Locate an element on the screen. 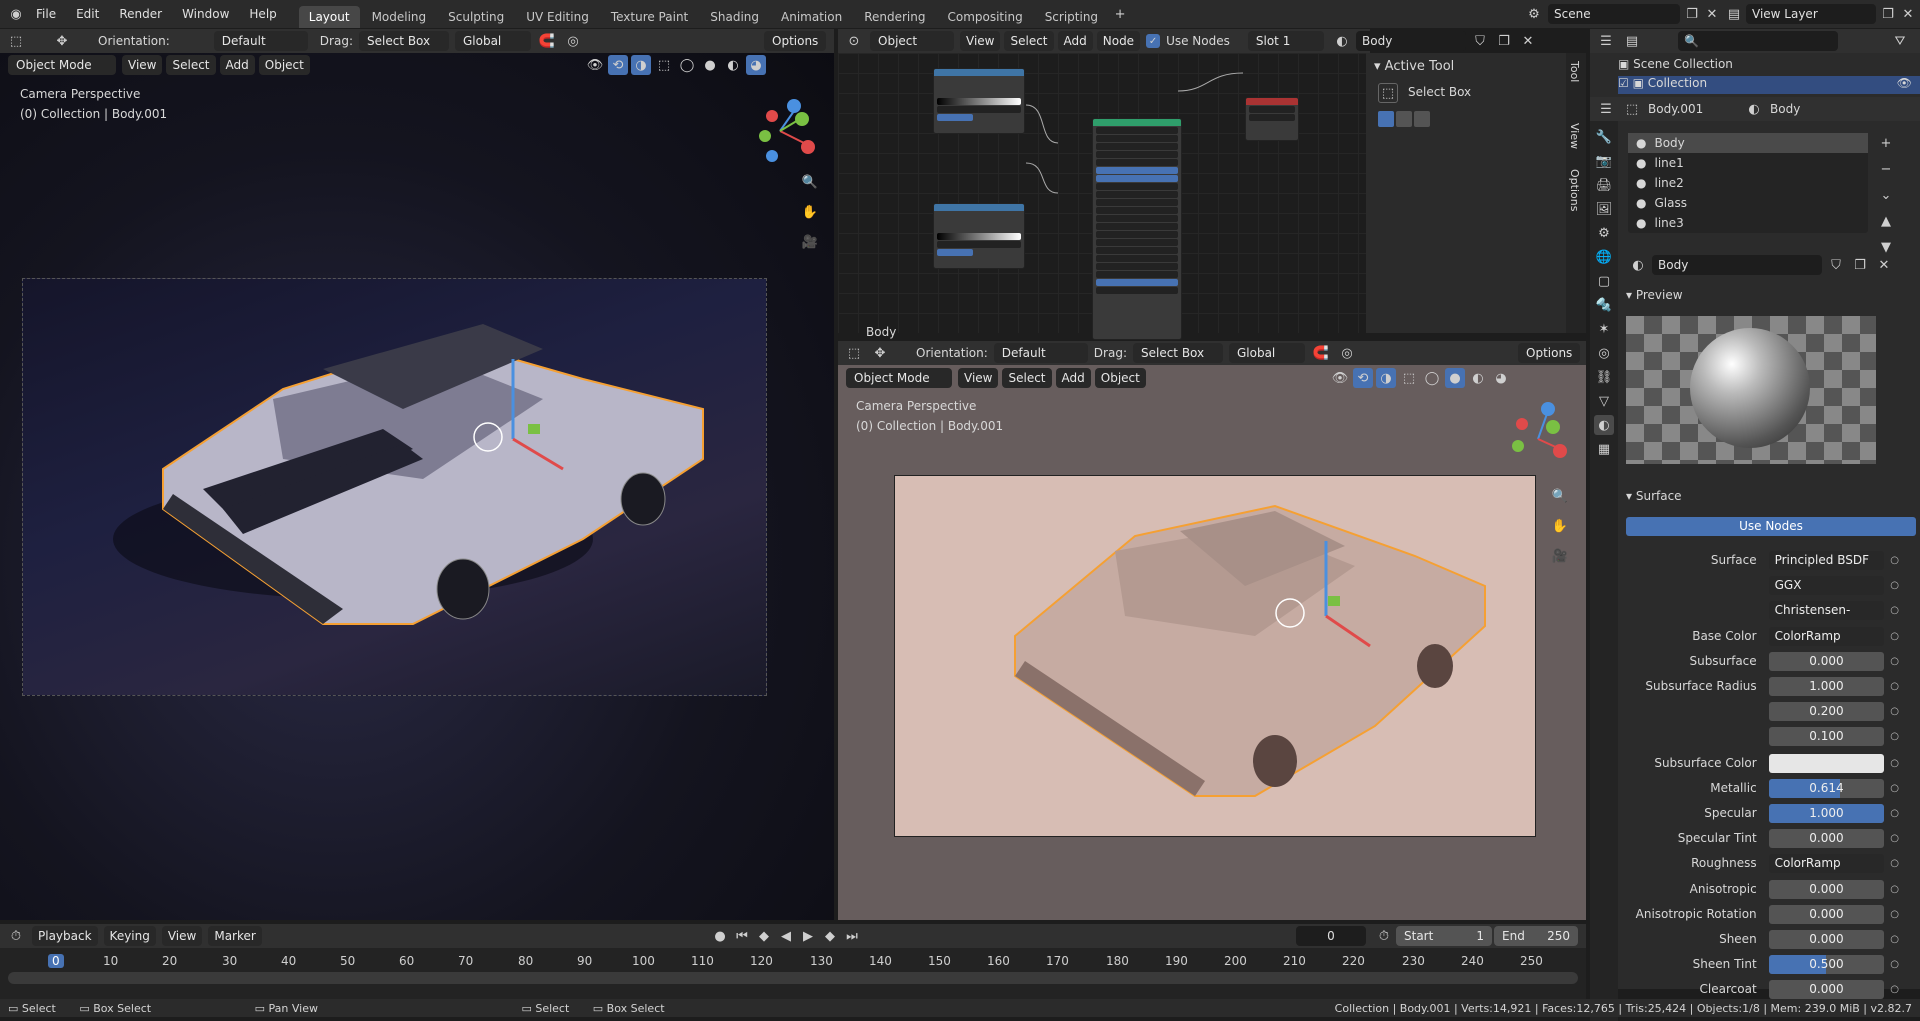 Image resolution: width=1920 pixels, height=1021 pixels. left_viewport-menu-add: Add is located at coordinates (237, 65).